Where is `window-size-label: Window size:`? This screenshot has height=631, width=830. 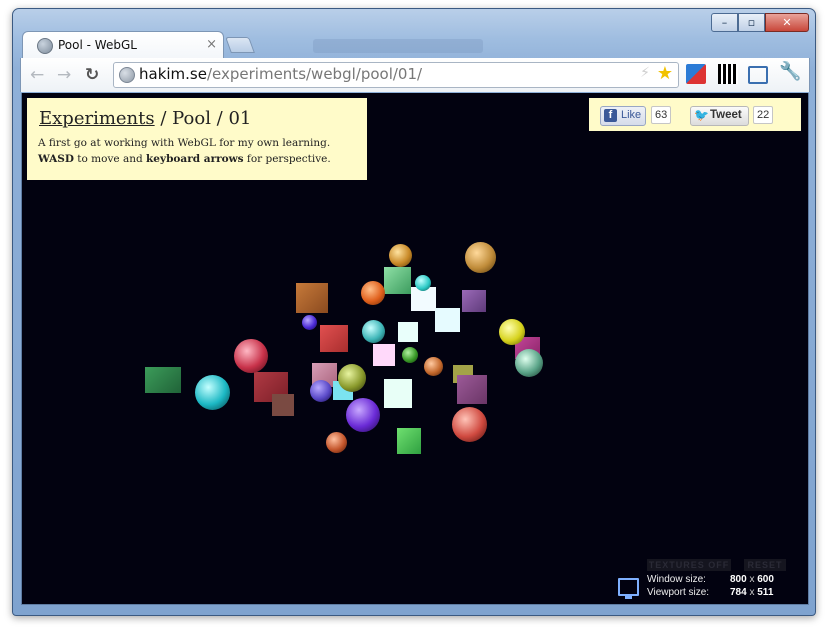 window-size-label: Window size: is located at coordinates (676, 579).